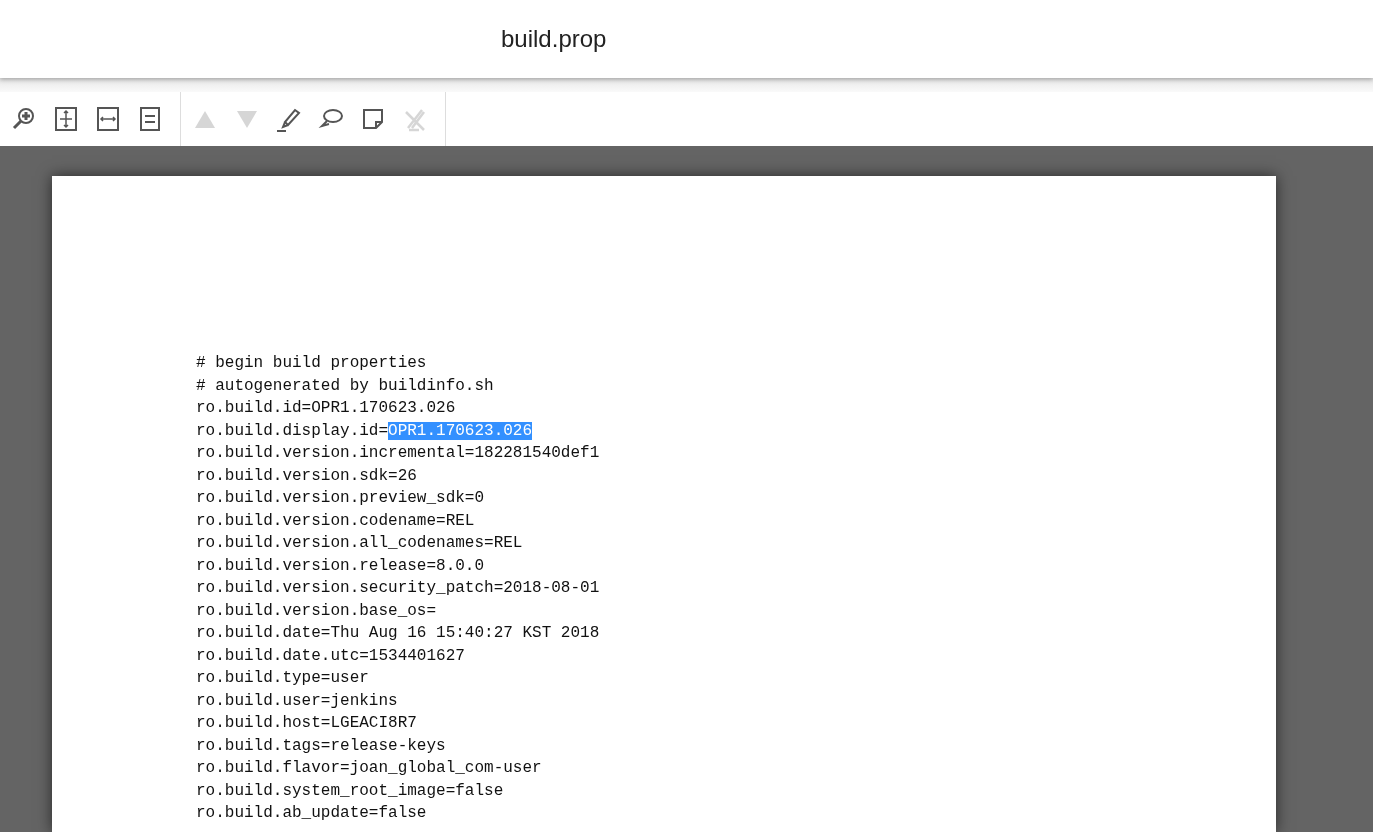 The image size is (1373, 832). What do you see at coordinates (24, 119) in the screenshot?
I see `zoom-in-icon` at bounding box center [24, 119].